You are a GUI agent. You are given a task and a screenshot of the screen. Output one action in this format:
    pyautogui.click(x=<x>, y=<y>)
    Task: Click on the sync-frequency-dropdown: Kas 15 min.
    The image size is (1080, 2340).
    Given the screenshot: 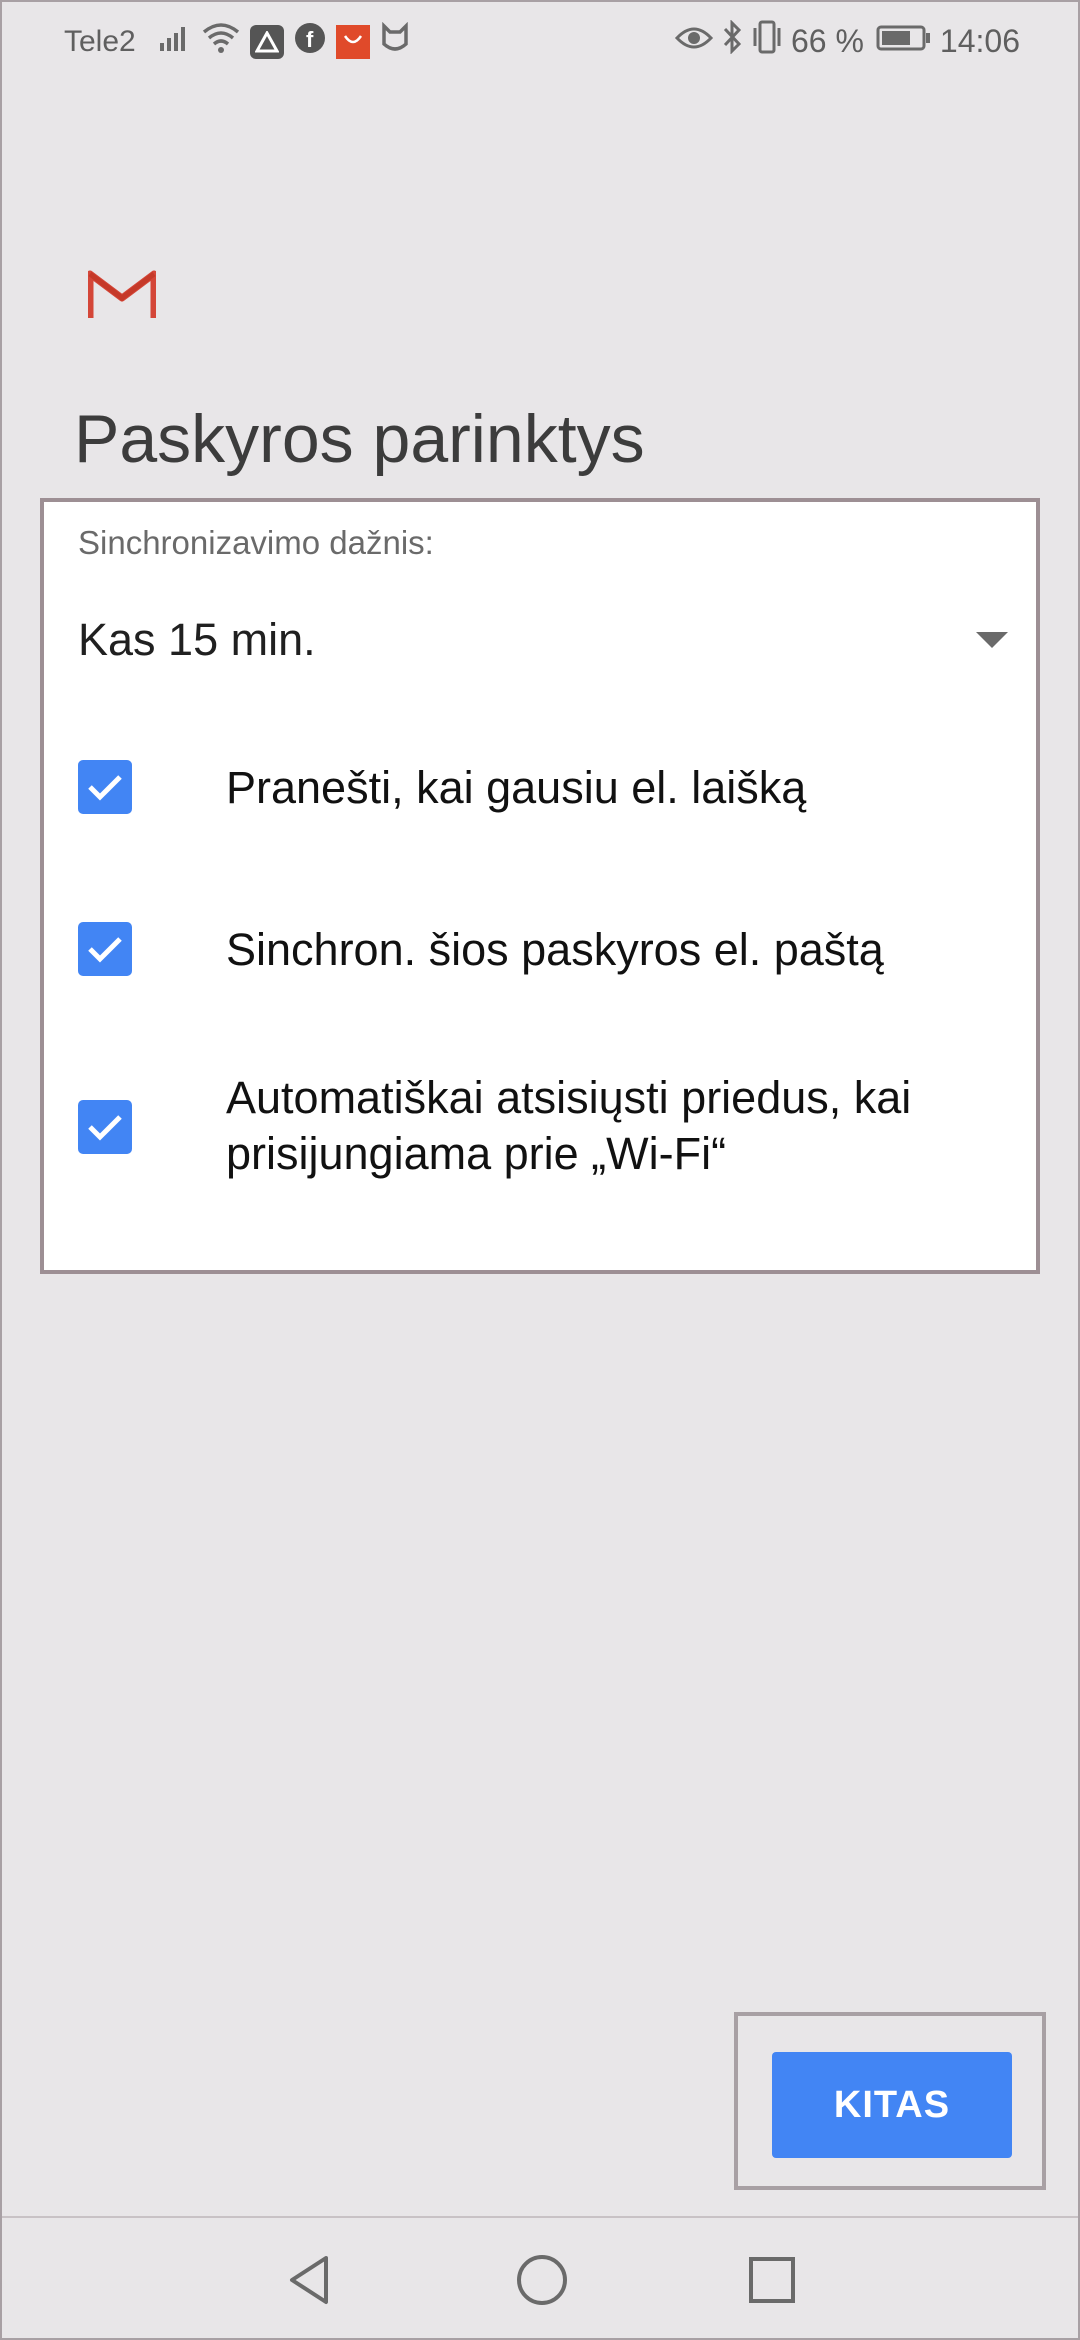 What is the action you would take?
    pyautogui.click(x=543, y=641)
    